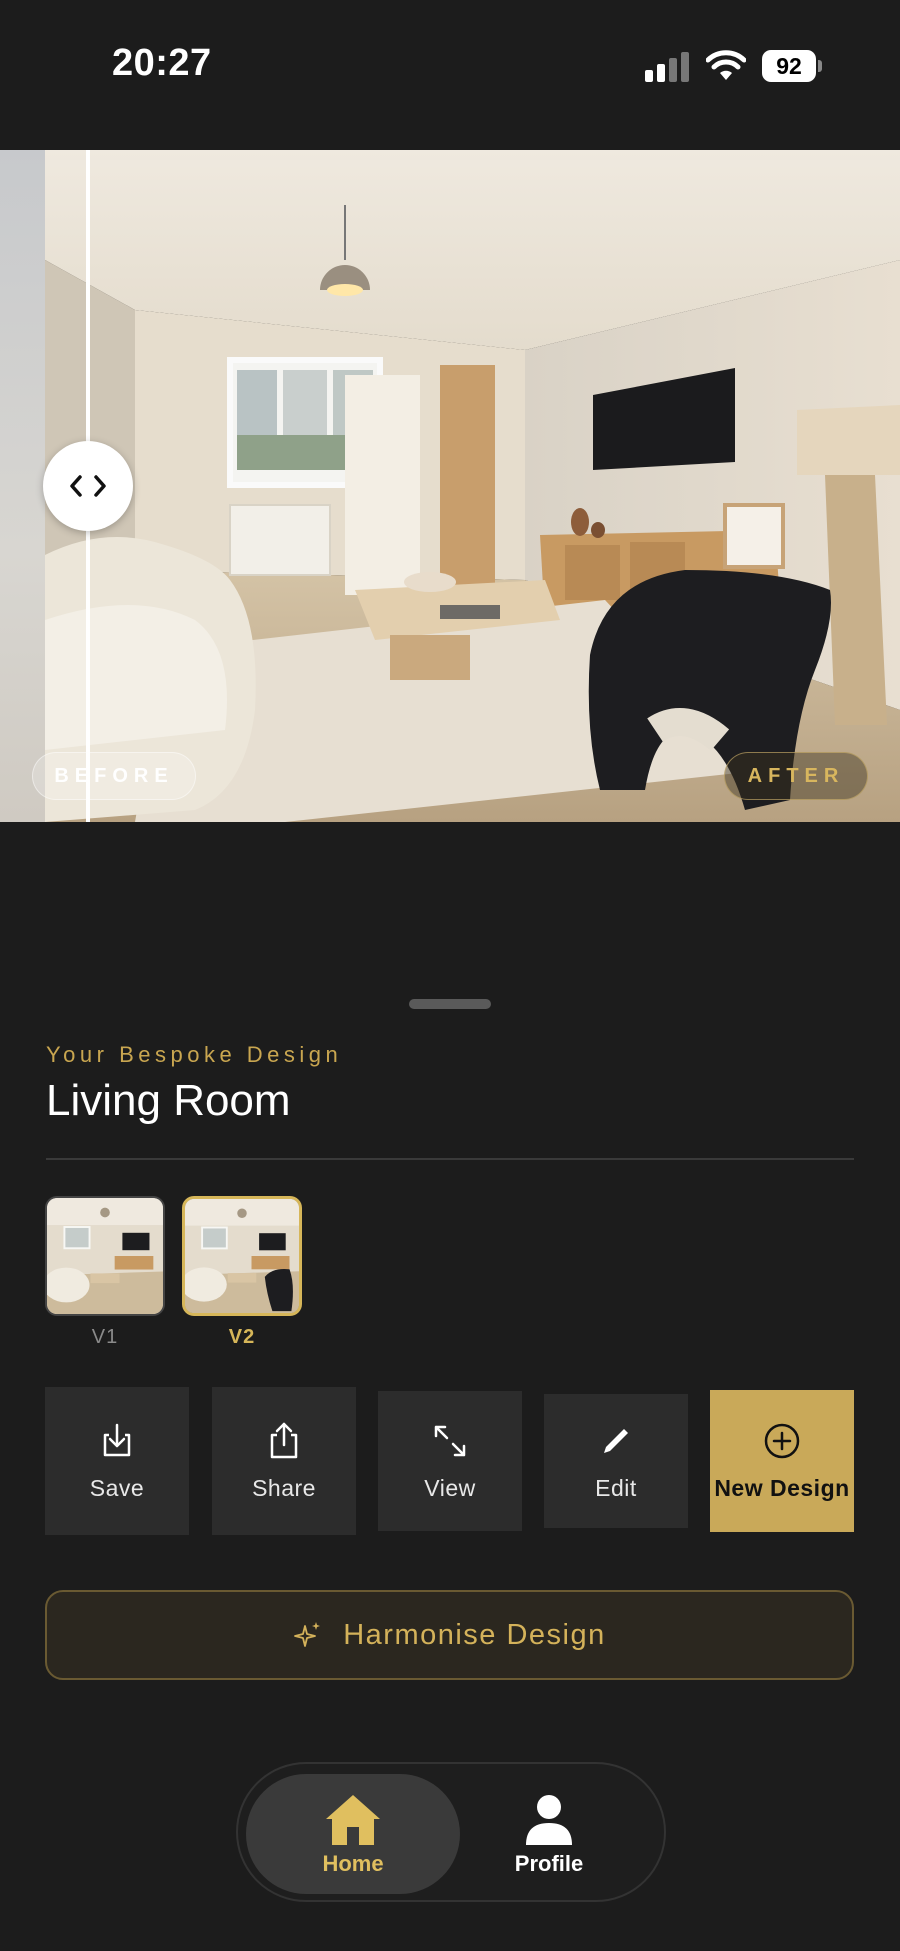 This screenshot has height=1951, width=900. Describe the element at coordinates (114, 776) in the screenshot. I see `before-label: BEFORE` at that location.